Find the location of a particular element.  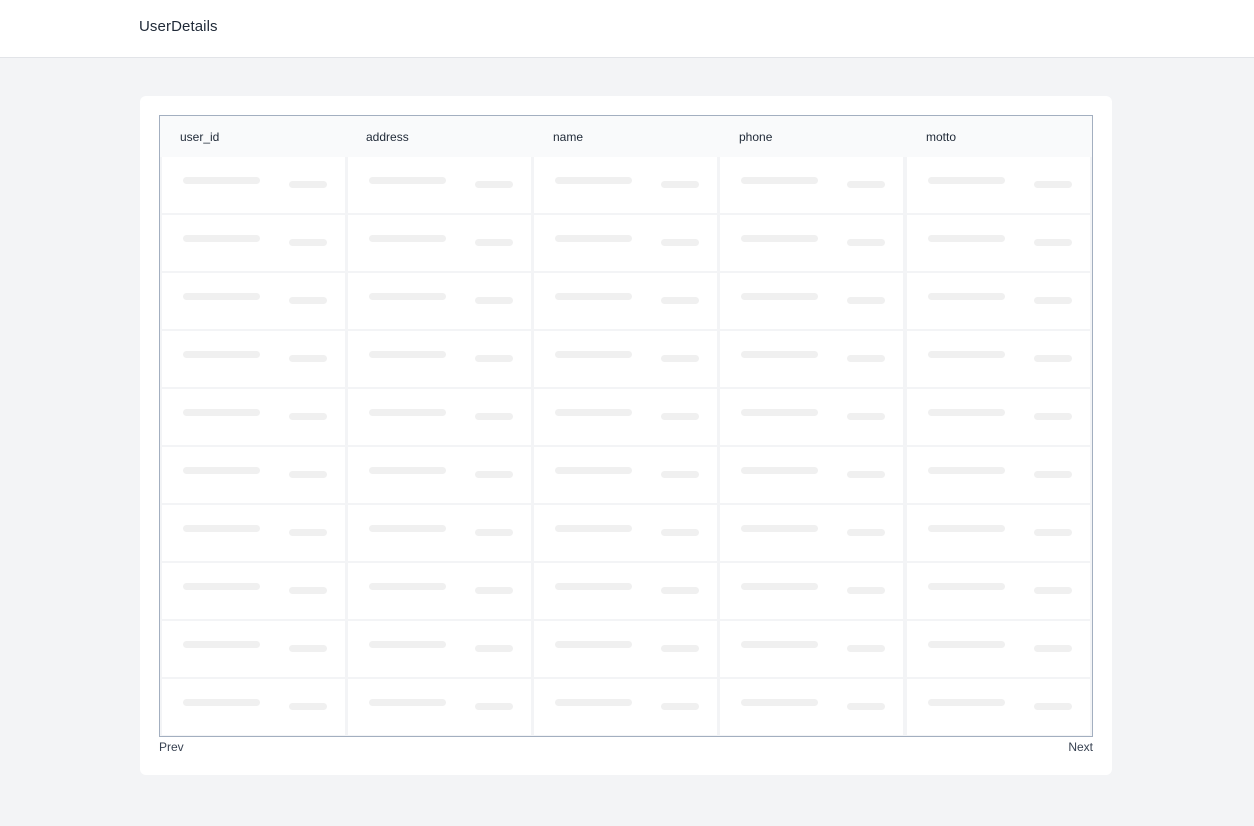

page-title: UserDetails is located at coordinates (178, 26).